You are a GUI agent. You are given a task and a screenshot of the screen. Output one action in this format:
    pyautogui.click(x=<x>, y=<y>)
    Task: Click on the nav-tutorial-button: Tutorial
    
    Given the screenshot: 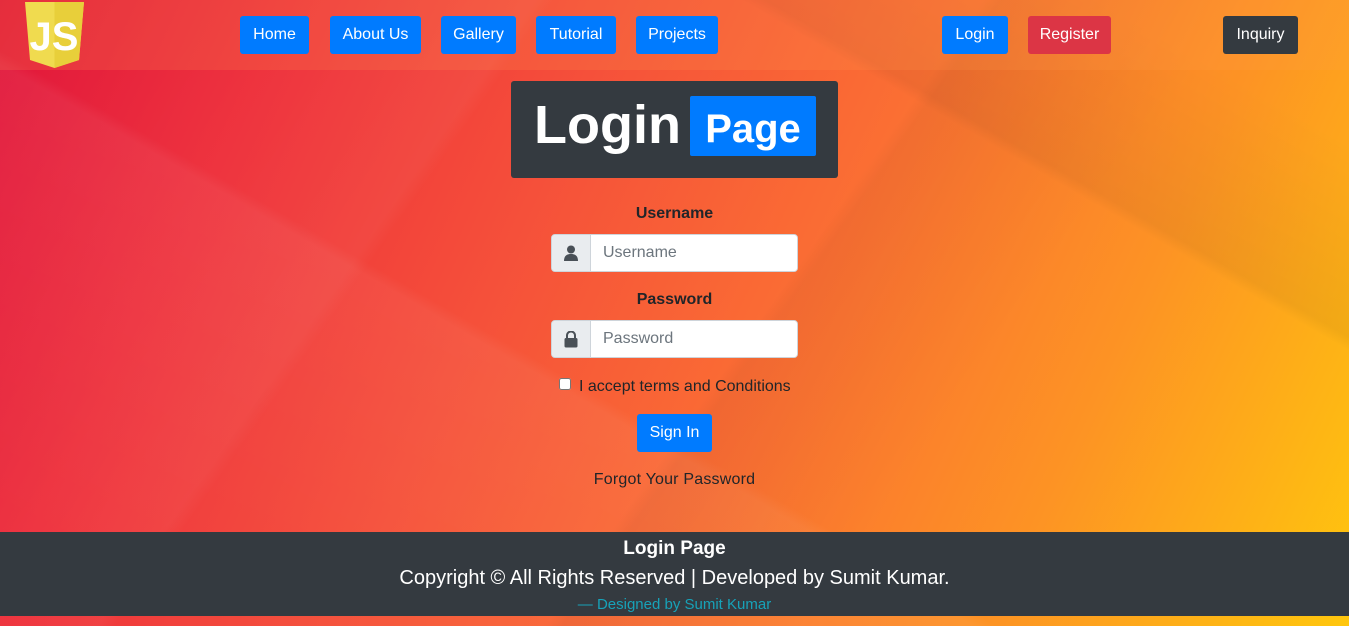 What is the action you would take?
    pyautogui.click(x=576, y=35)
    